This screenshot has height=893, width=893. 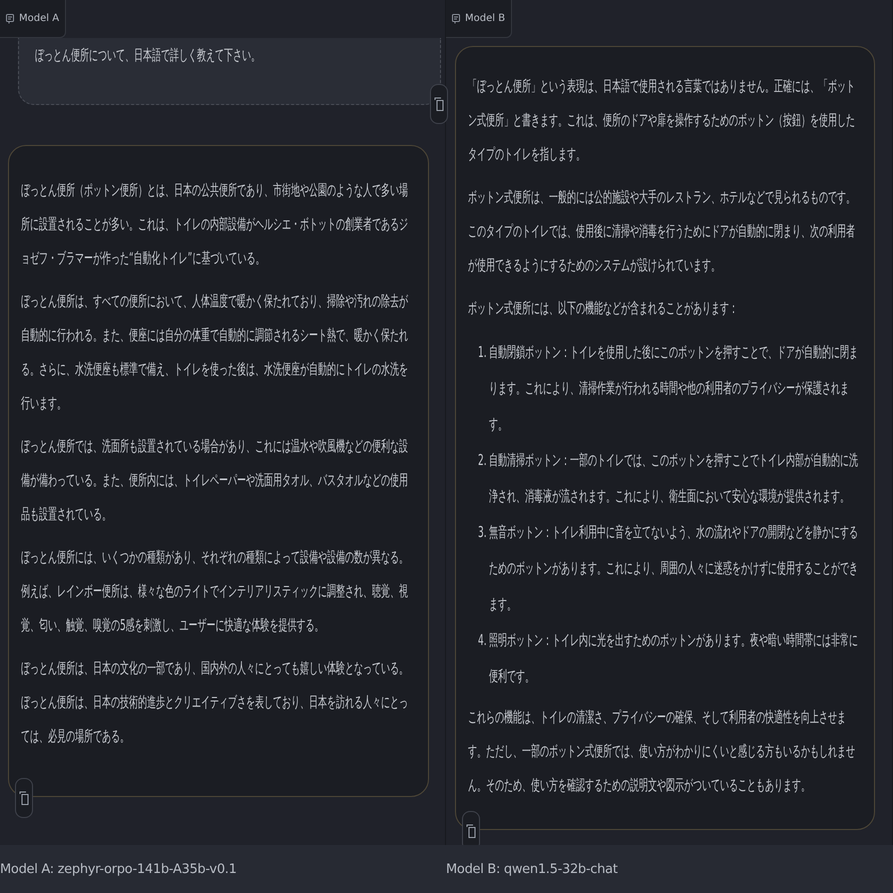 What do you see at coordinates (483, 352) in the screenshot?
I see `list-number: 1.` at bounding box center [483, 352].